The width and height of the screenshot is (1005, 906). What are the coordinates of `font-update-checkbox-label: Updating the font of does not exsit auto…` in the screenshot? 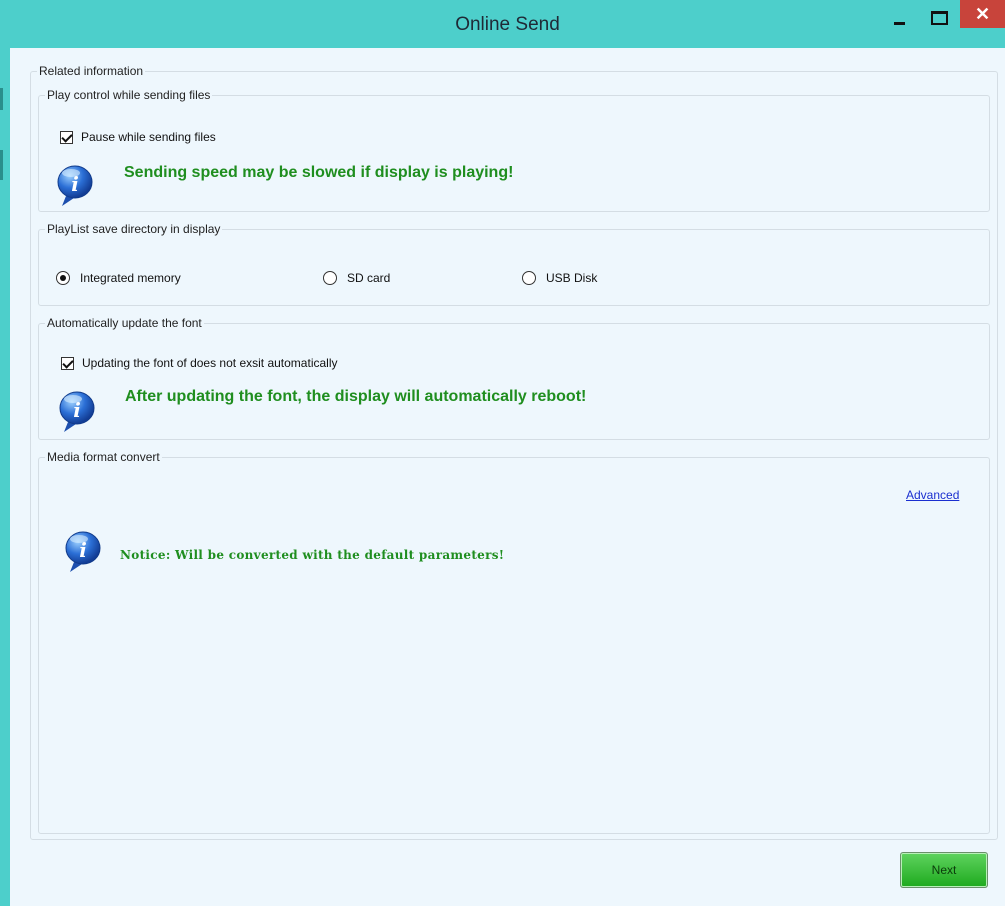 It's located at (210, 363).